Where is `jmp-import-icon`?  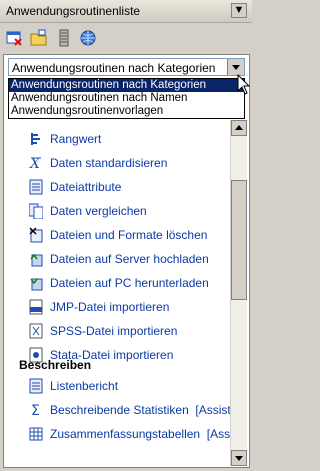 jmp-import-icon is located at coordinates (36, 307).